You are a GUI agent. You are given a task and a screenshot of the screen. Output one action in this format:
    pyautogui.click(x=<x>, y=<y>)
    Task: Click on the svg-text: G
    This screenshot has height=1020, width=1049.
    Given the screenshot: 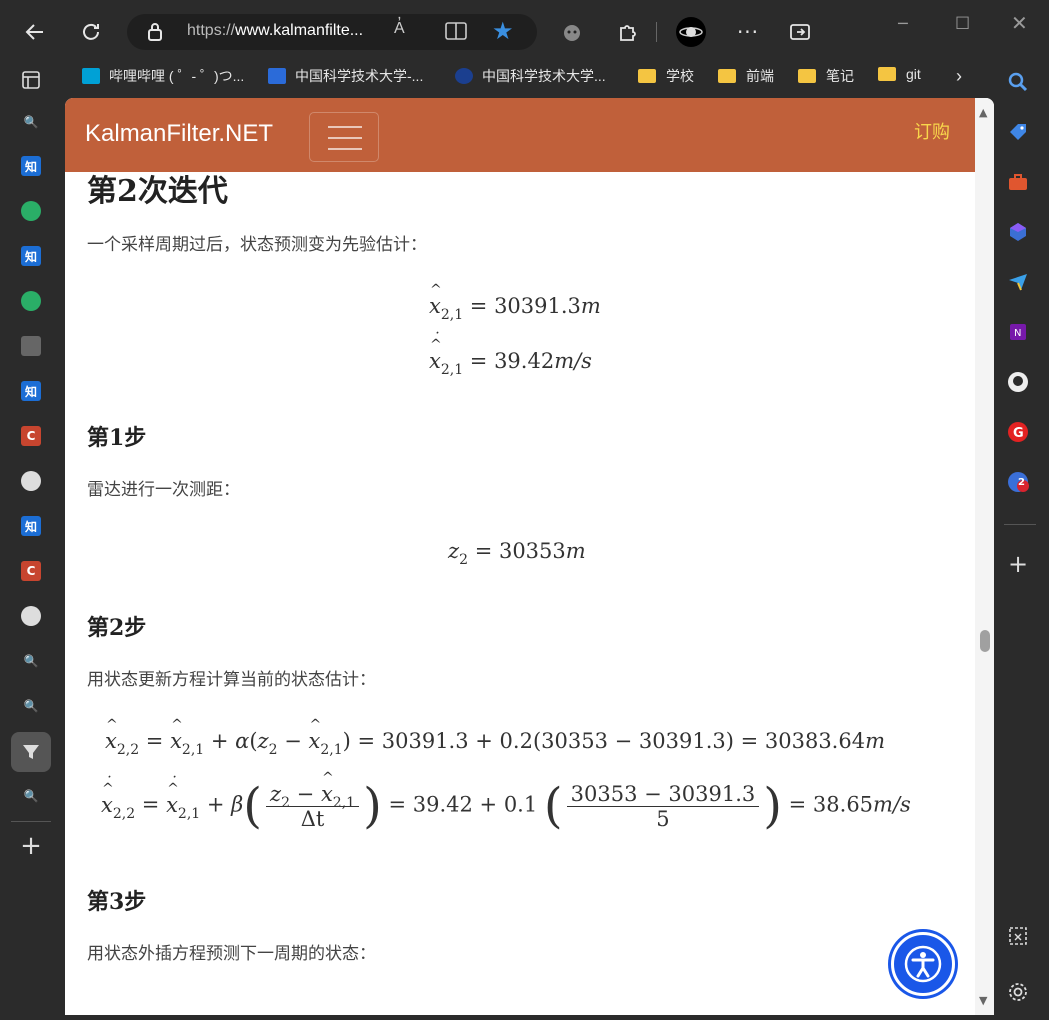 What is the action you would take?
    pyautogui.click(x=1018, y=433)
    